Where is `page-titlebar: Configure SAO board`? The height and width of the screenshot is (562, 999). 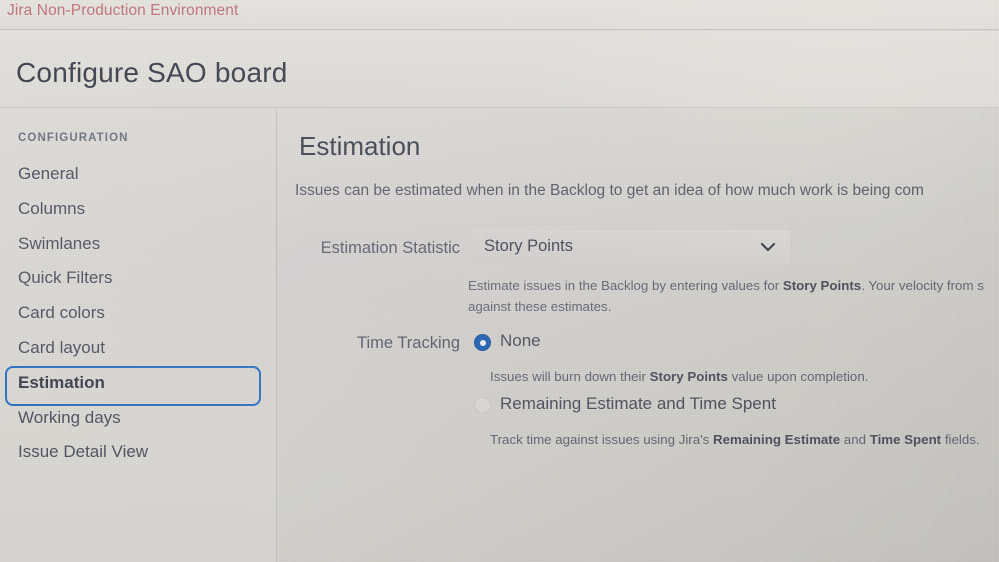 page-titlebar: Configure SAO board is located at coordinates (499, 69).